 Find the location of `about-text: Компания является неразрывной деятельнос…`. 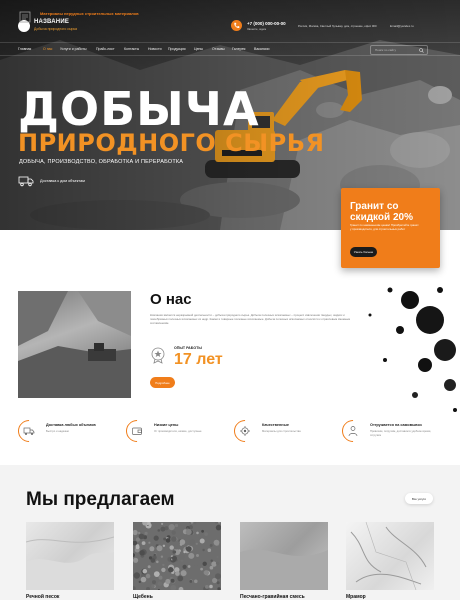

about-text: Компания является неразрывной деятельнос… is located at coordinates (250, 319).